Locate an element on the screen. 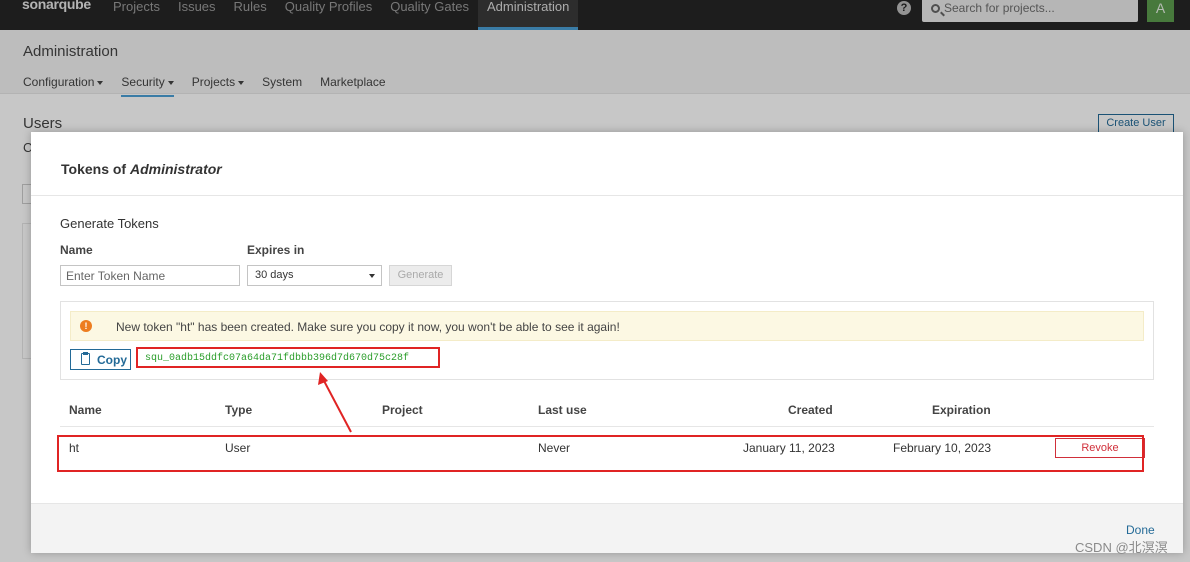 The image size is (1190, 562). watermark: CSDN @北溟溟 is located at coordinates (1121, 547).